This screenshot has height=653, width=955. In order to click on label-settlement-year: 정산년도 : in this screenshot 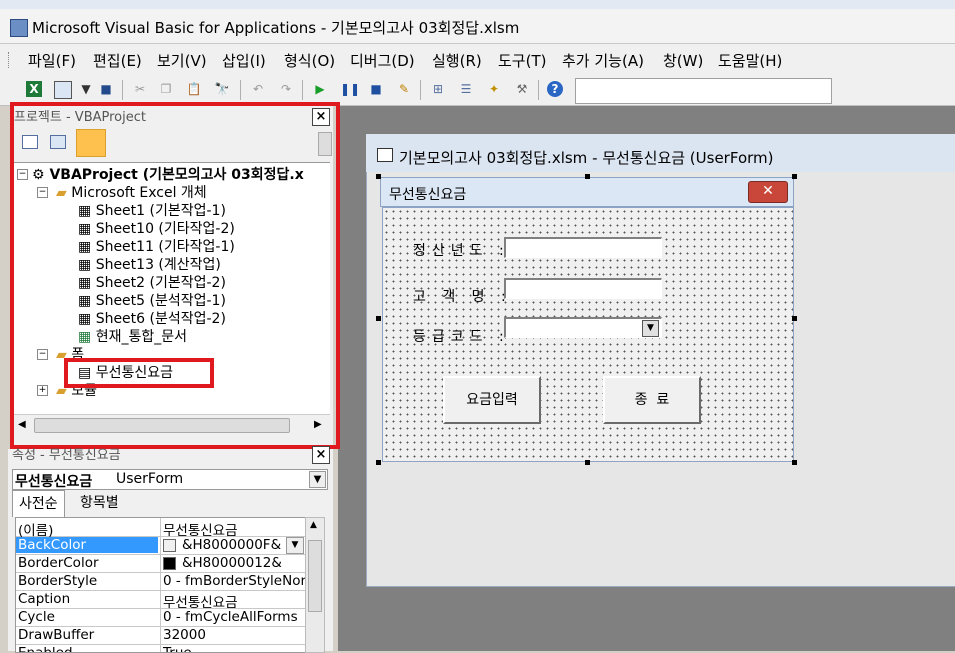, I will do `click(461, 251)`.